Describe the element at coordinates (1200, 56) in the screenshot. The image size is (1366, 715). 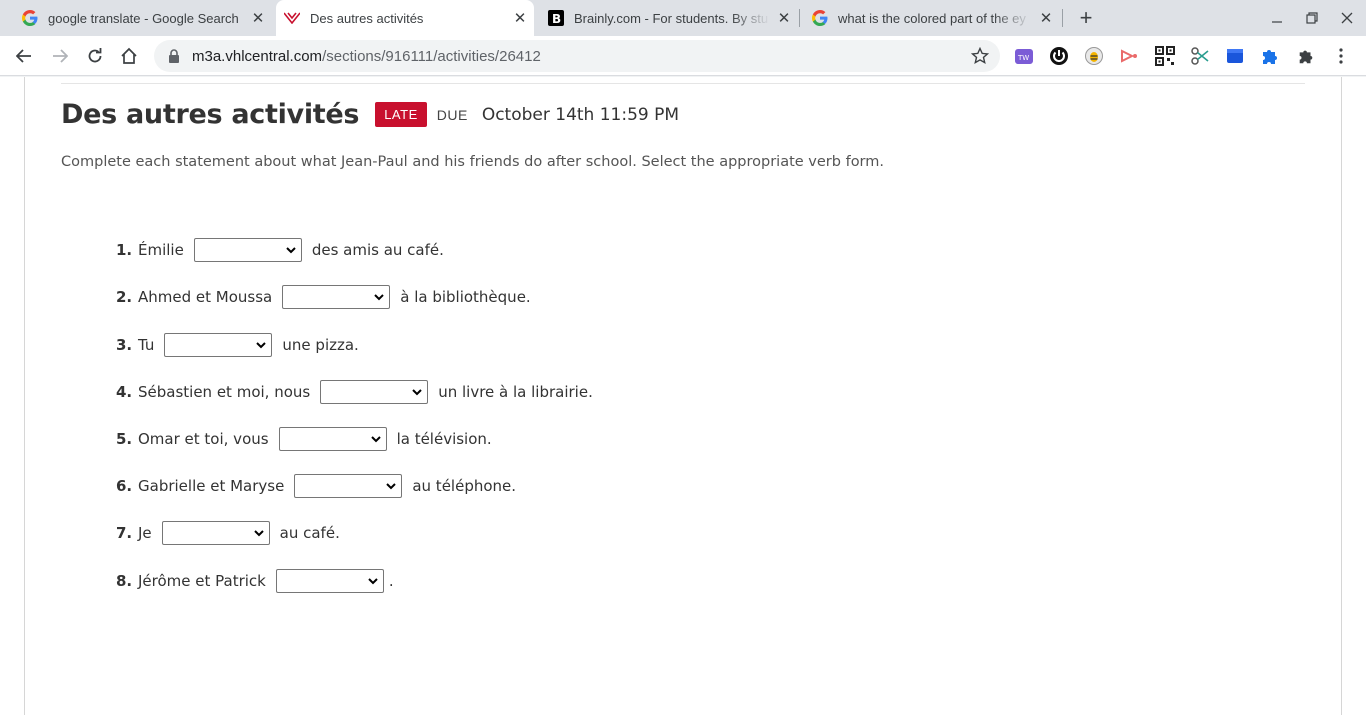
I see `scissors-icon` at that location.